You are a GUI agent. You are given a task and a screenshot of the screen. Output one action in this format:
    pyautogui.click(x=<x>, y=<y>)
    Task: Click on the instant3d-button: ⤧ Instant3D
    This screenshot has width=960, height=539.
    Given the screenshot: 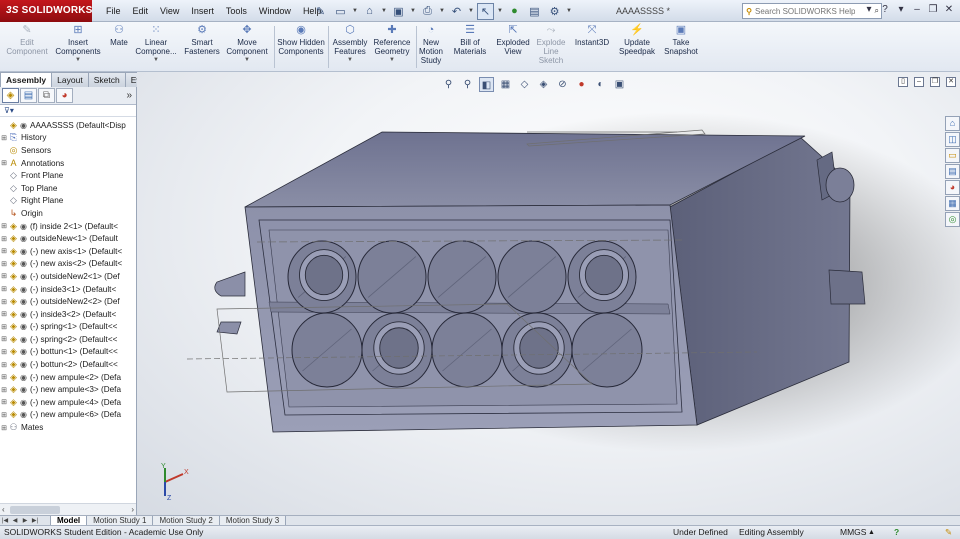 What is the action you would take?
    pyautogui.click(x=592, y=48)
    